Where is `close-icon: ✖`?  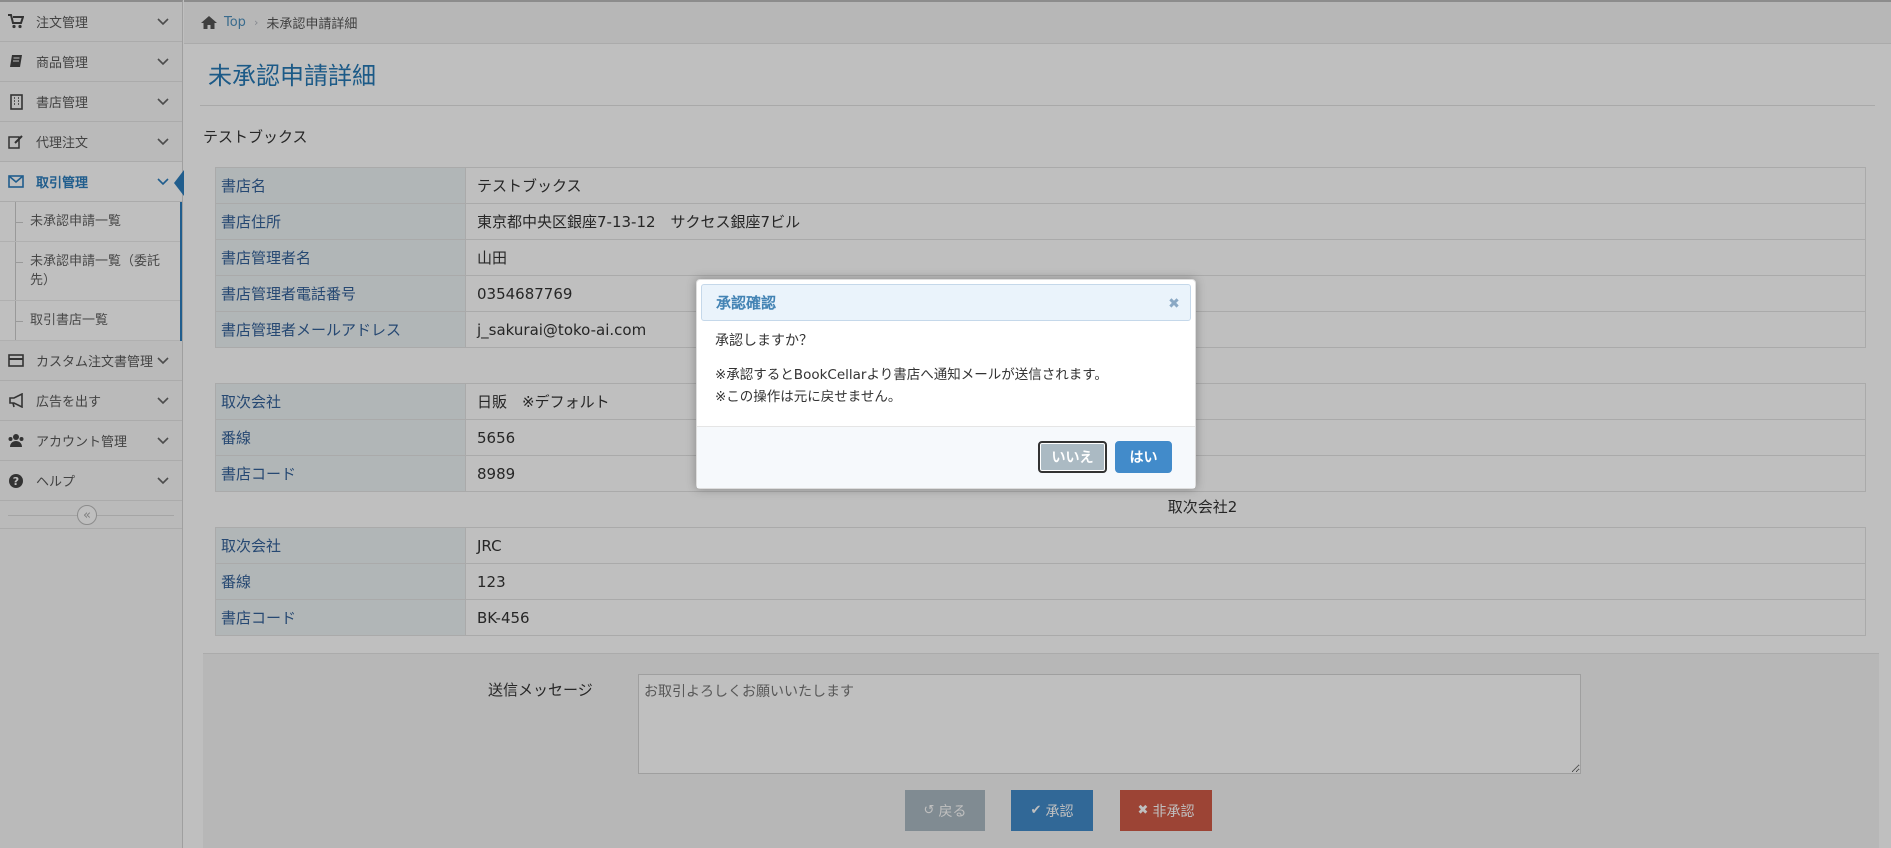 close-icon: ✖ is located at coordinates (1174, 304).